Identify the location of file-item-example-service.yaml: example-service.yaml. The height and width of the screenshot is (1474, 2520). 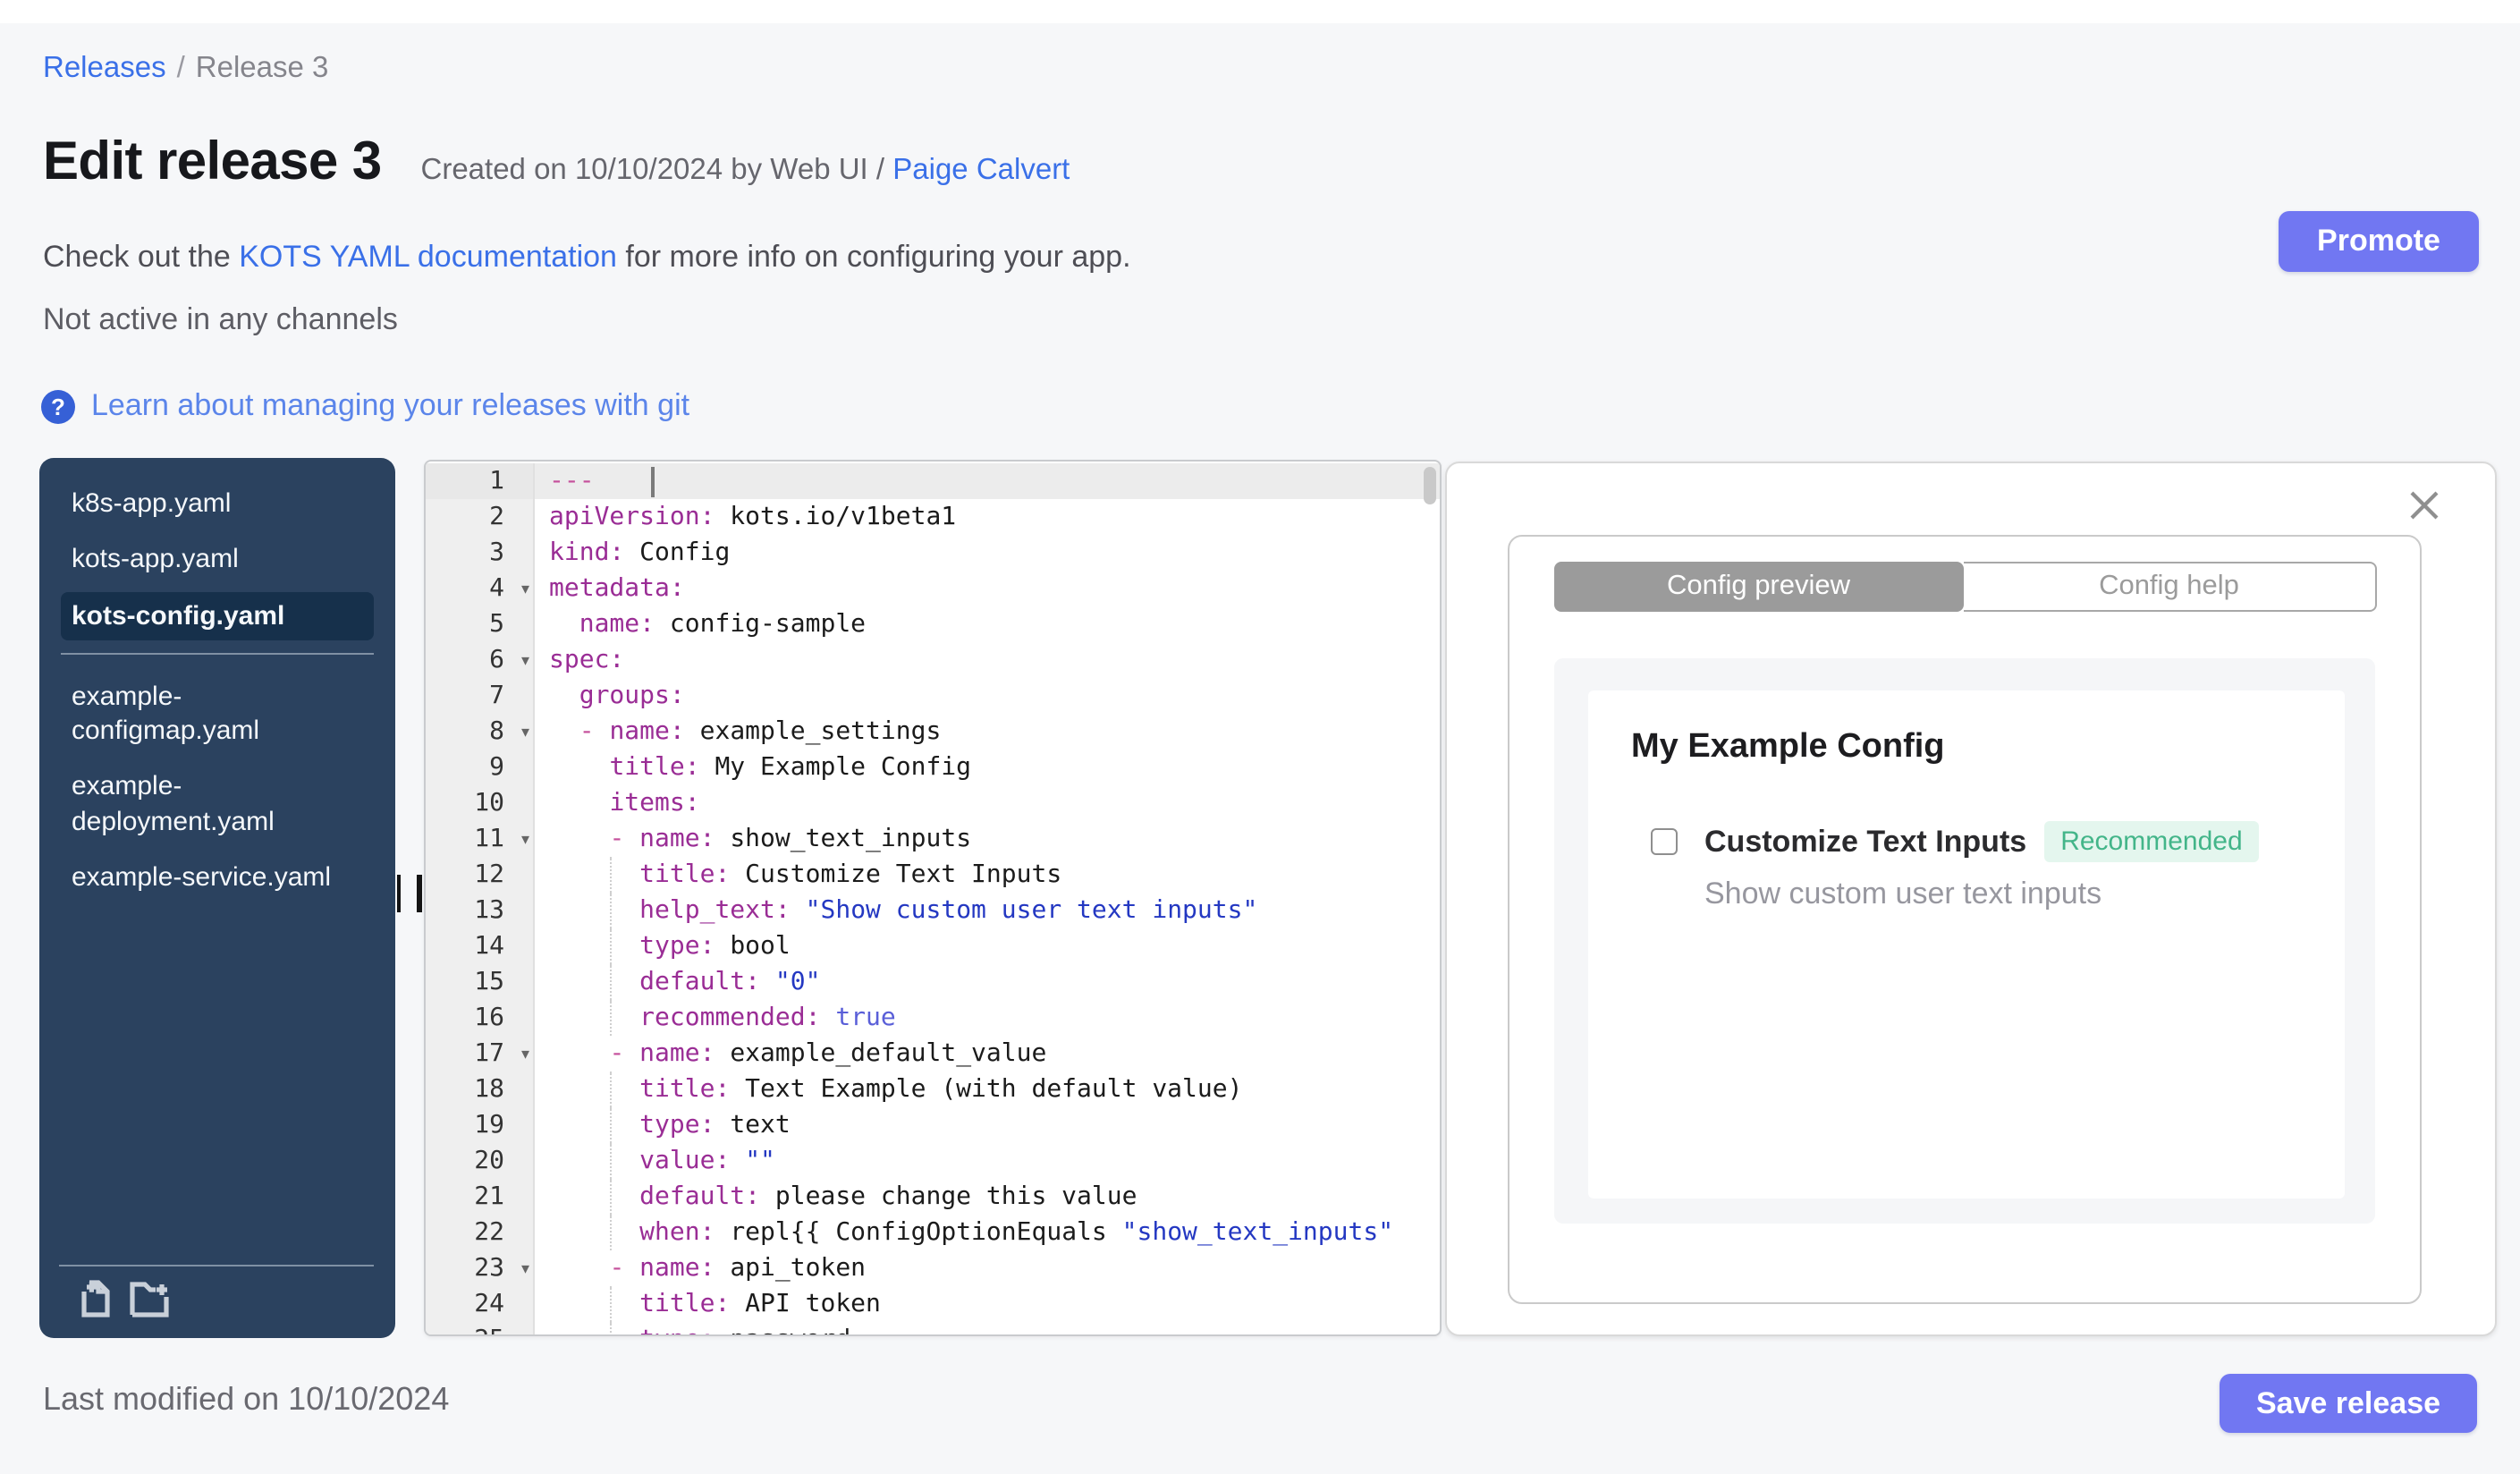
(217, 877).